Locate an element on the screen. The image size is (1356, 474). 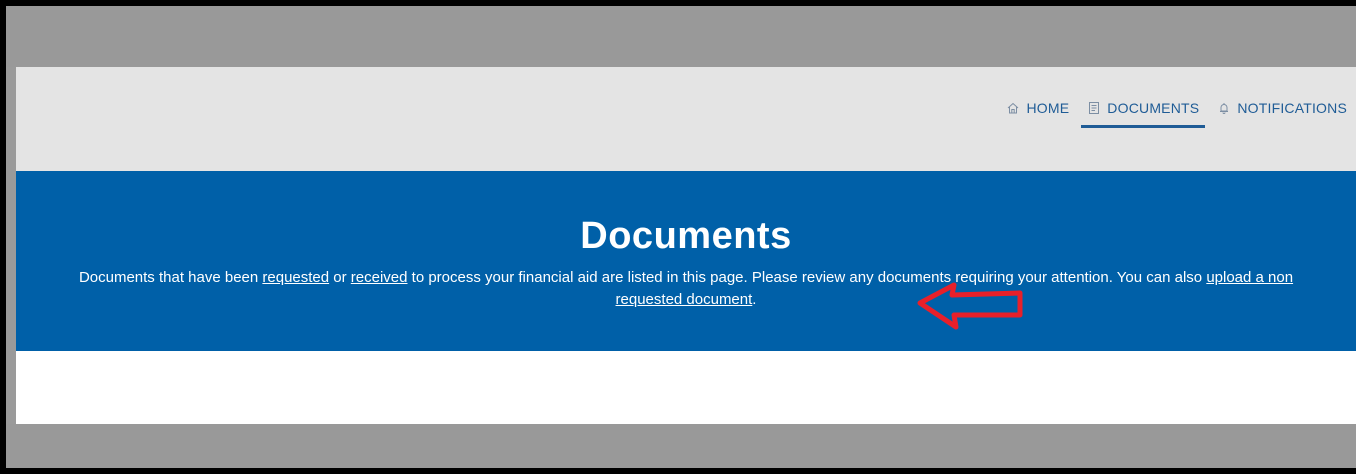
red-arrow-annotation-icon is located at coordinates (970, 306).